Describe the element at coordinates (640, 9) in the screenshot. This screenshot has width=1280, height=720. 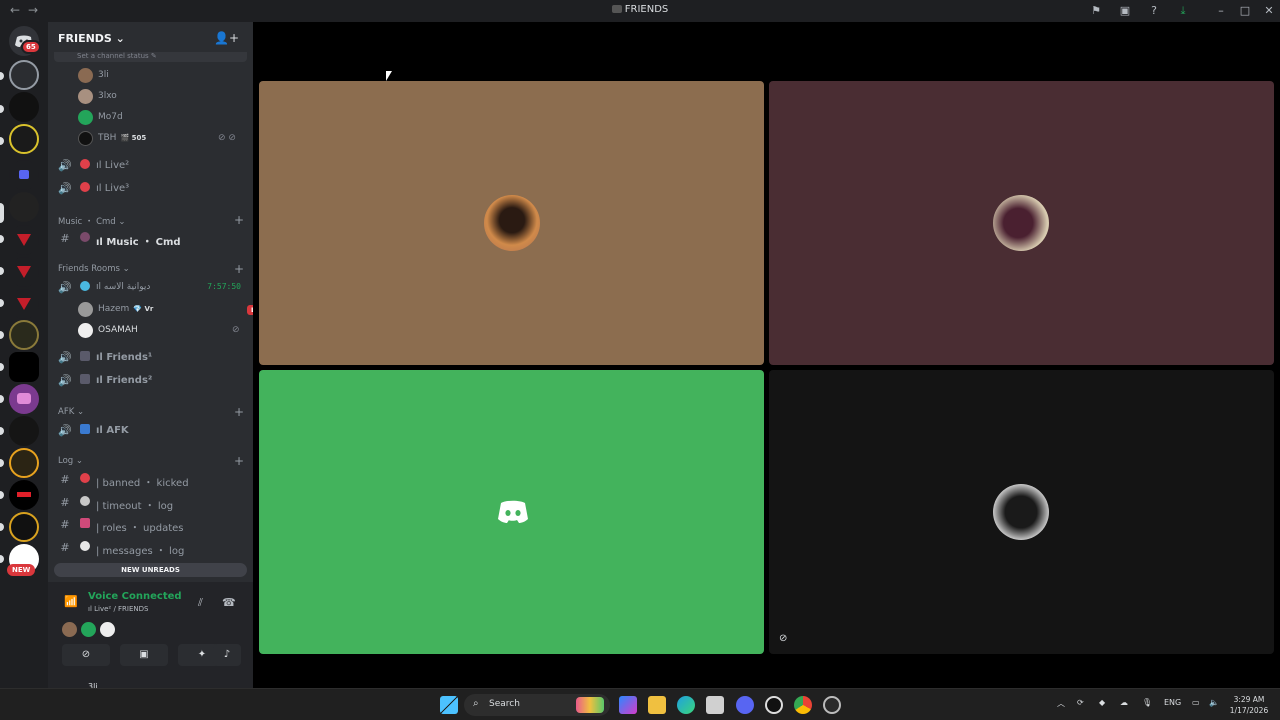
I see `window-title: FRIENDS` at that location.